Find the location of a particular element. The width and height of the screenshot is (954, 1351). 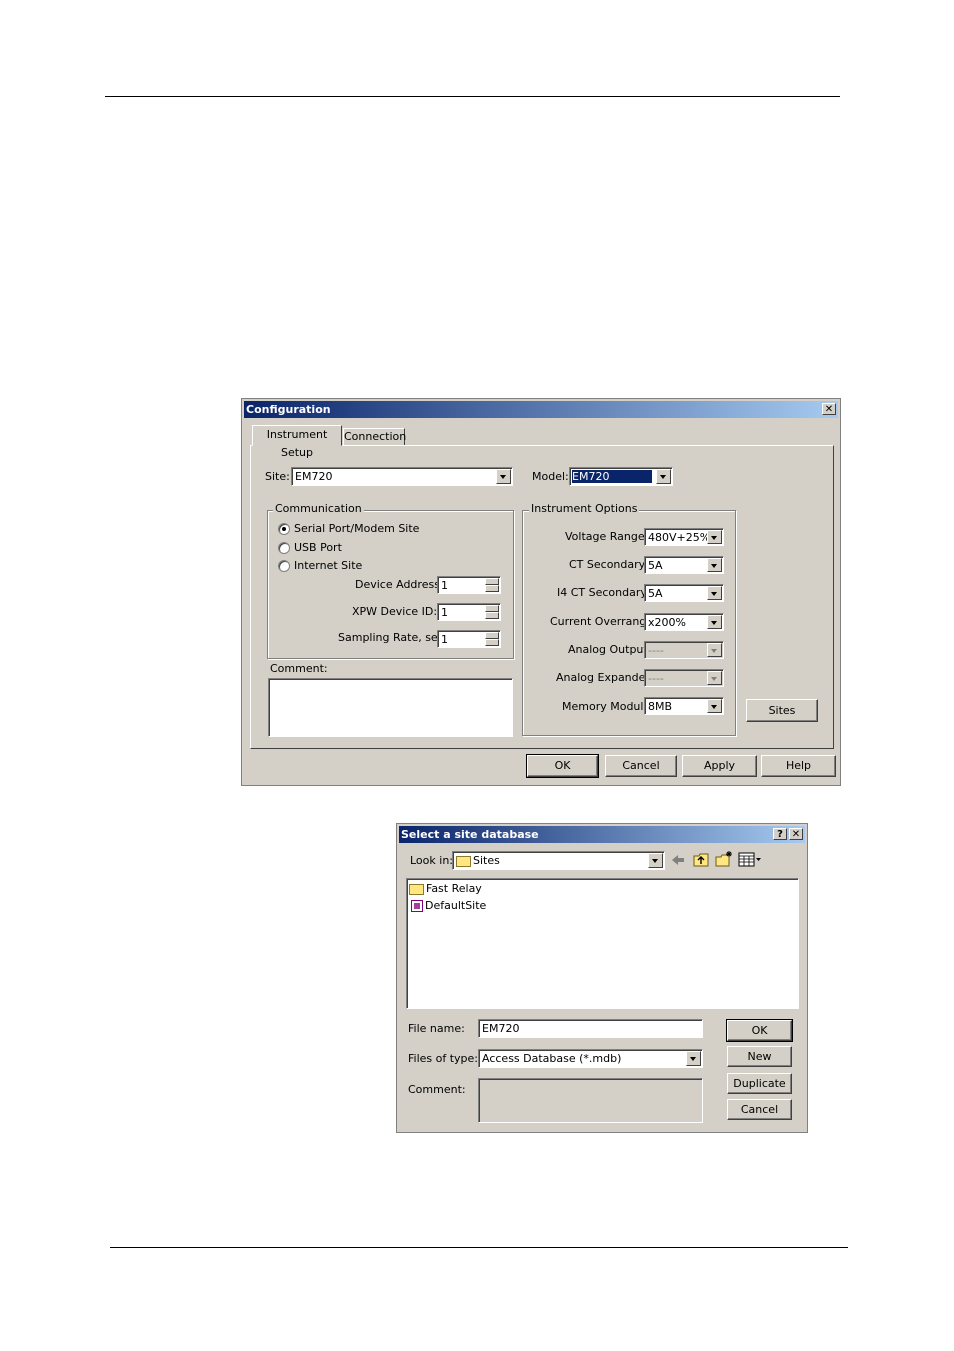

current-overrange-label: Current Overrange: is located at coordinates (603, 621).